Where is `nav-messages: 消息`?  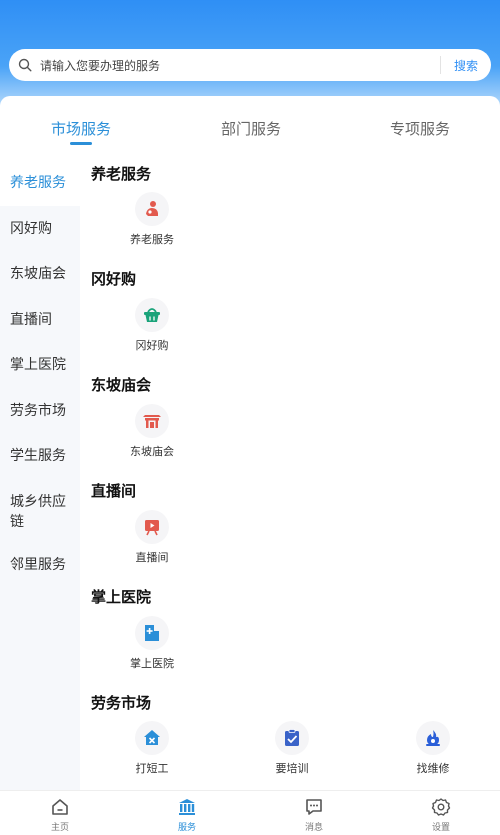
nav-messages: 消息 is located at coordinates (314, 815).